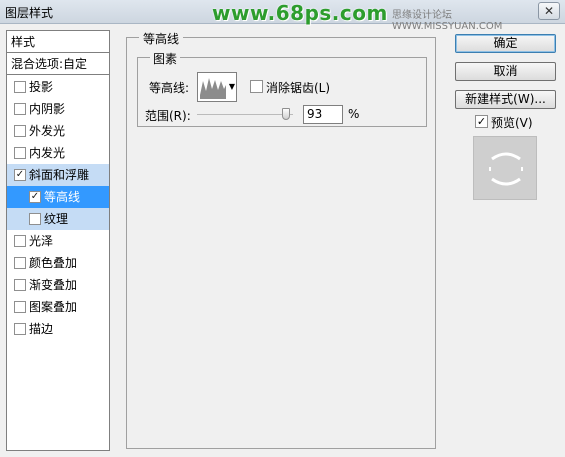  I want to click on elements-group-title: 图素, so click(165, 58).